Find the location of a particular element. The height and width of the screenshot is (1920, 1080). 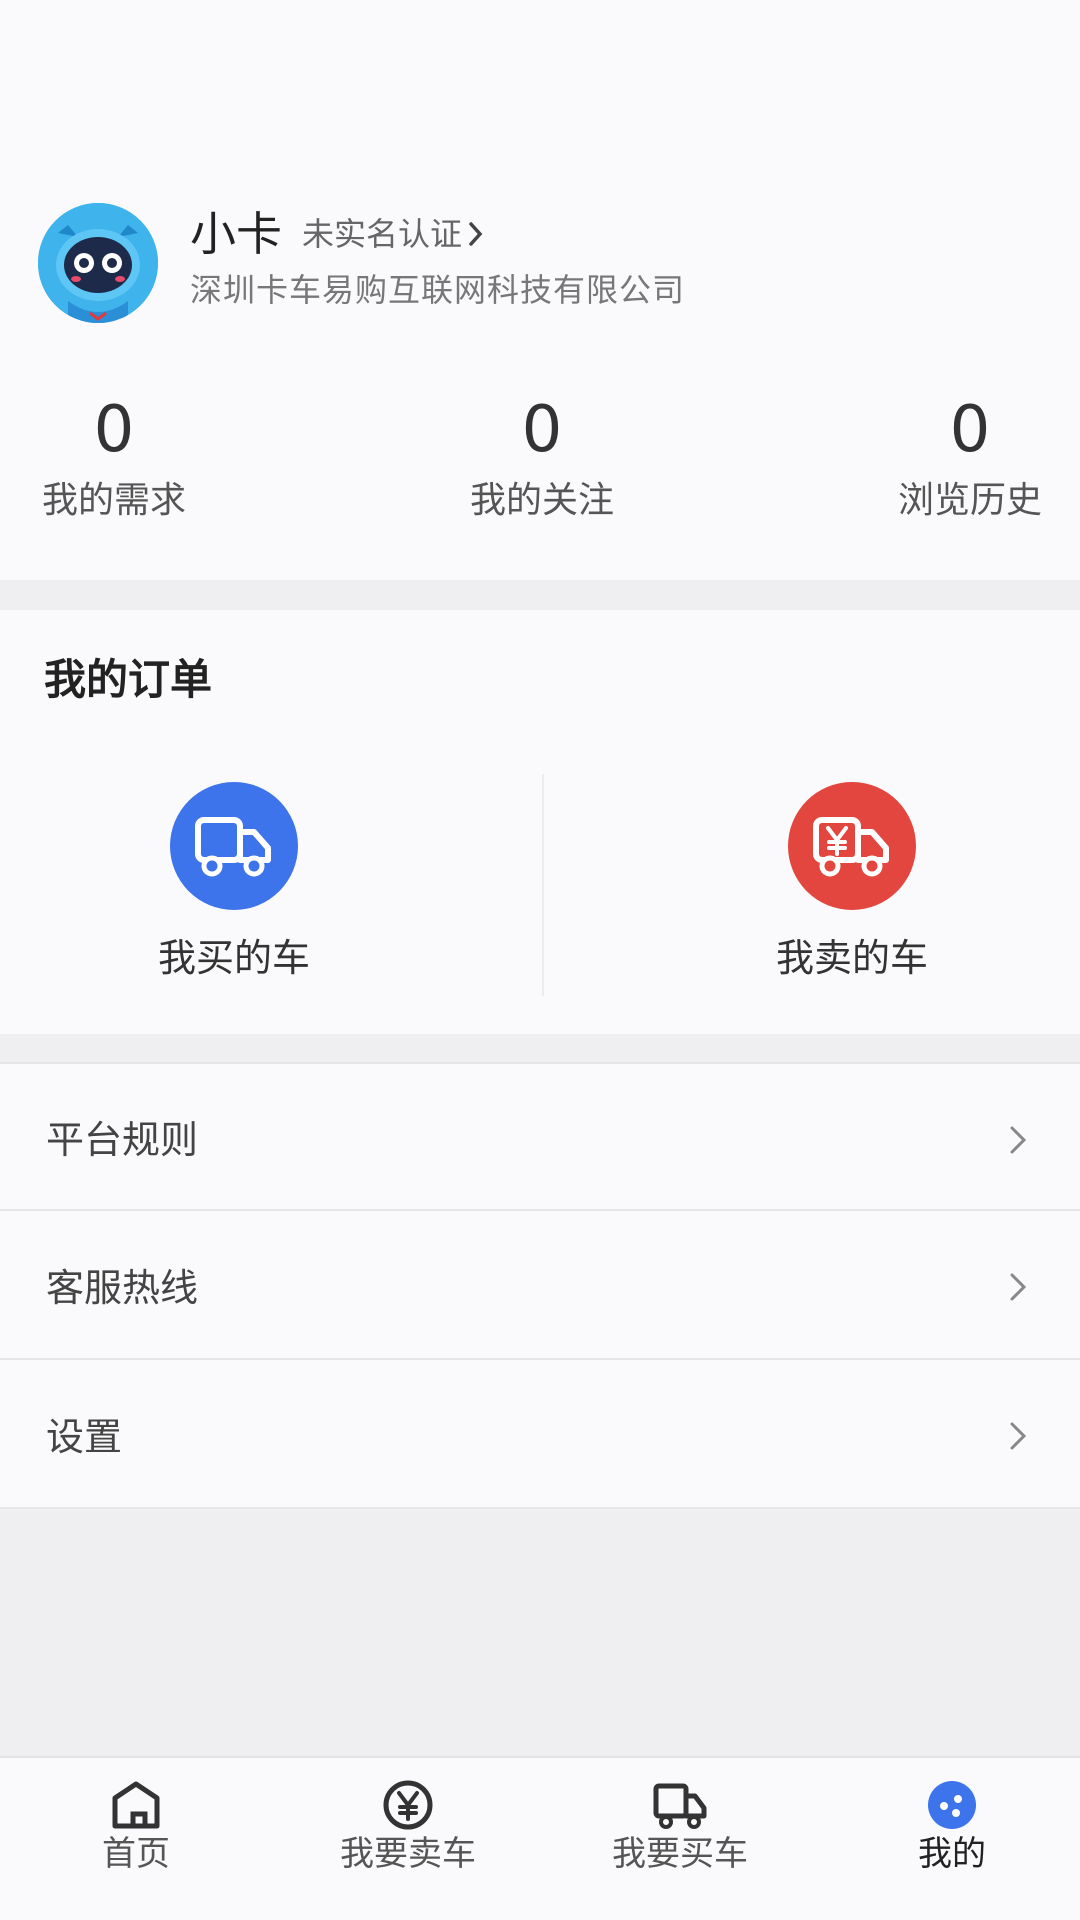

menu-item-label: 客服热线 is located at coordinates (122, 1288).